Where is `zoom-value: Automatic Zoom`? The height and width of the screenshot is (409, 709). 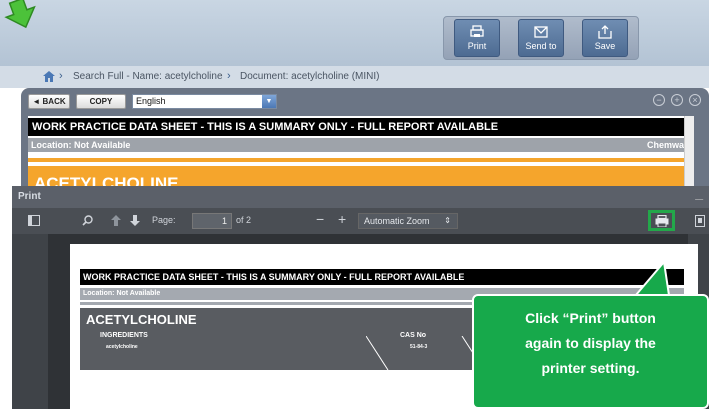 zoom-value: Automatic Zoom is located at coordinates (397, 221).